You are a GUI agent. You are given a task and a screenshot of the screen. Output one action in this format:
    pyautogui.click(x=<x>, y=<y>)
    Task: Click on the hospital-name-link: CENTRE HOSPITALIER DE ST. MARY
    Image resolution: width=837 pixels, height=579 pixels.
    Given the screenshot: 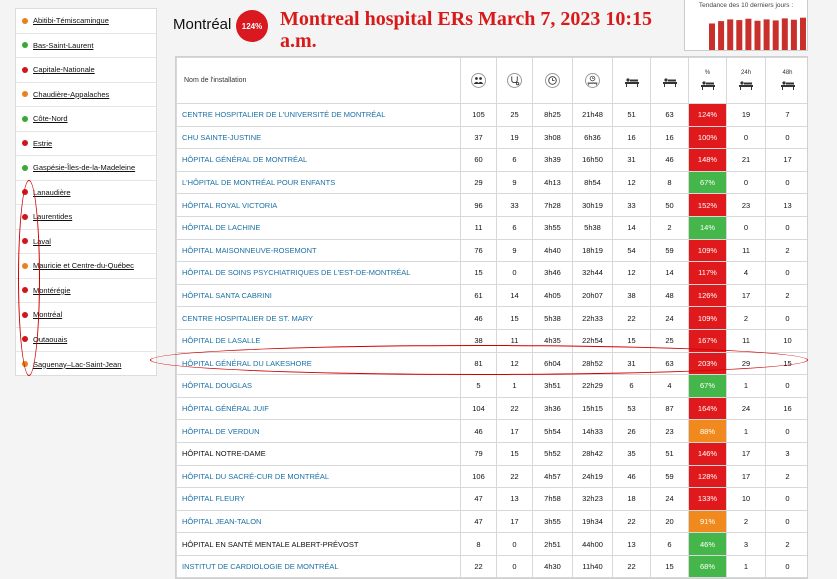 What is the action you would take?
    pyautogui.click(x=318, y=318)
    